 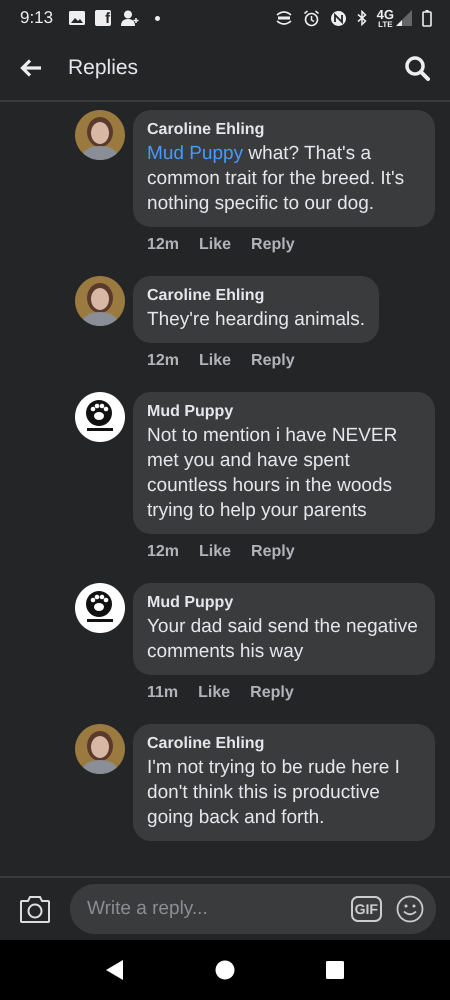 I want to click on app-icon: f, so click(x=103, y=18).